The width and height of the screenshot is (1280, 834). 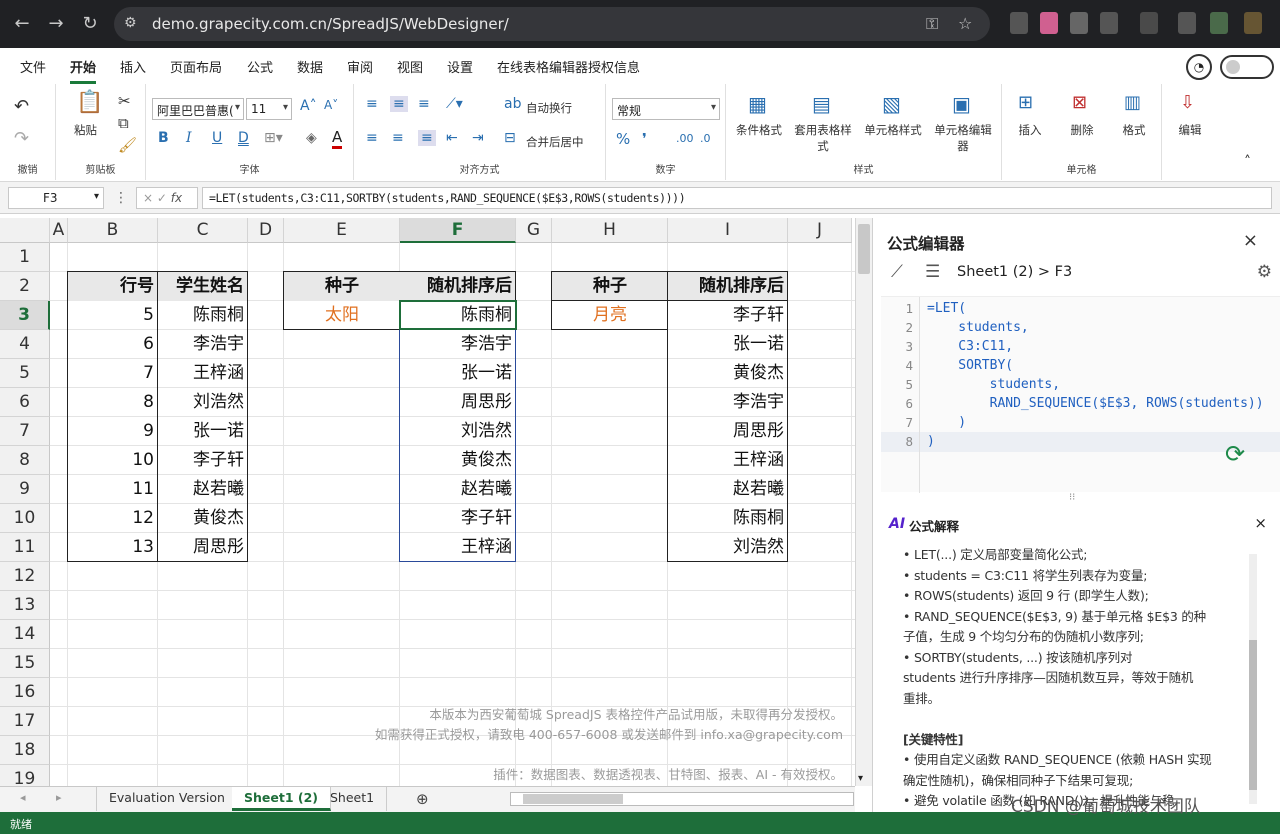 I want to click on column-header-e: E, so click(x=342, y=230).